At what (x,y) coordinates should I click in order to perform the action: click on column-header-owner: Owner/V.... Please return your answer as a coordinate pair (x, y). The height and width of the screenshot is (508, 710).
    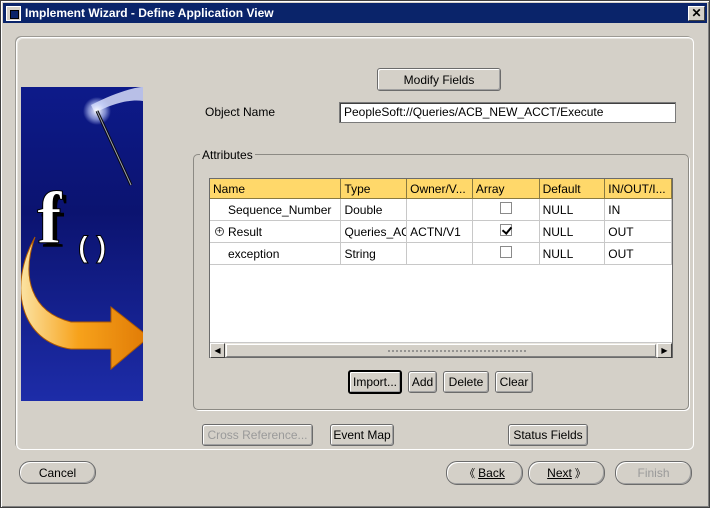
    Looking at the image, I should click on (440, 189).